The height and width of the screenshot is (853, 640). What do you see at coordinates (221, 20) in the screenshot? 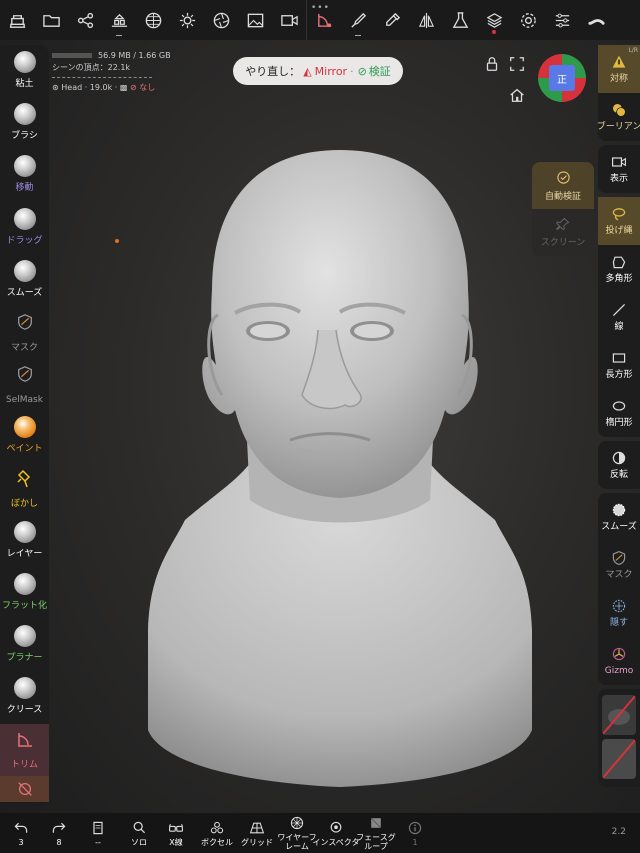
I see `aperture-icon` at bounding box center [221, 20].